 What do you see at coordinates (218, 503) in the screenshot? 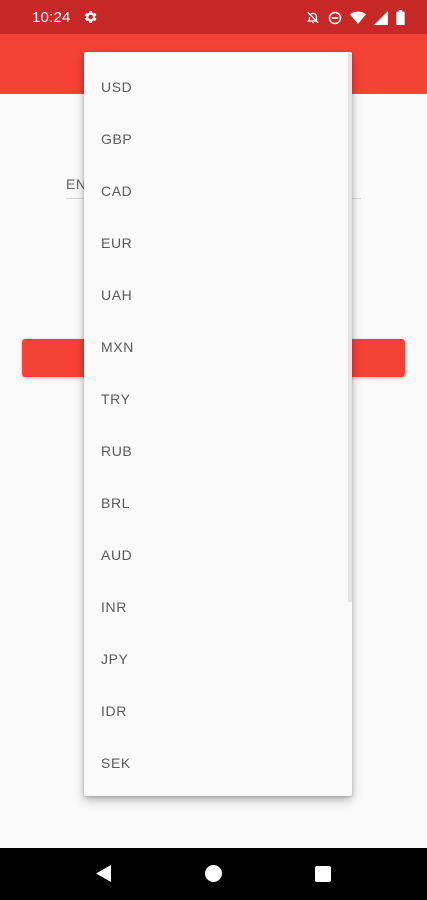
I see `currency-option-brl: BRL` at bounding box center [218, 503].